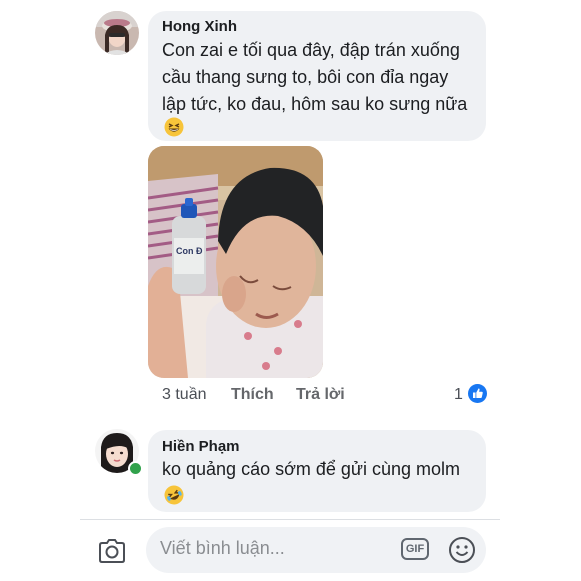  I want to click on comment-line: lập tức, ko đau, hôm sau ko sưng nữa, so click(315, 104).